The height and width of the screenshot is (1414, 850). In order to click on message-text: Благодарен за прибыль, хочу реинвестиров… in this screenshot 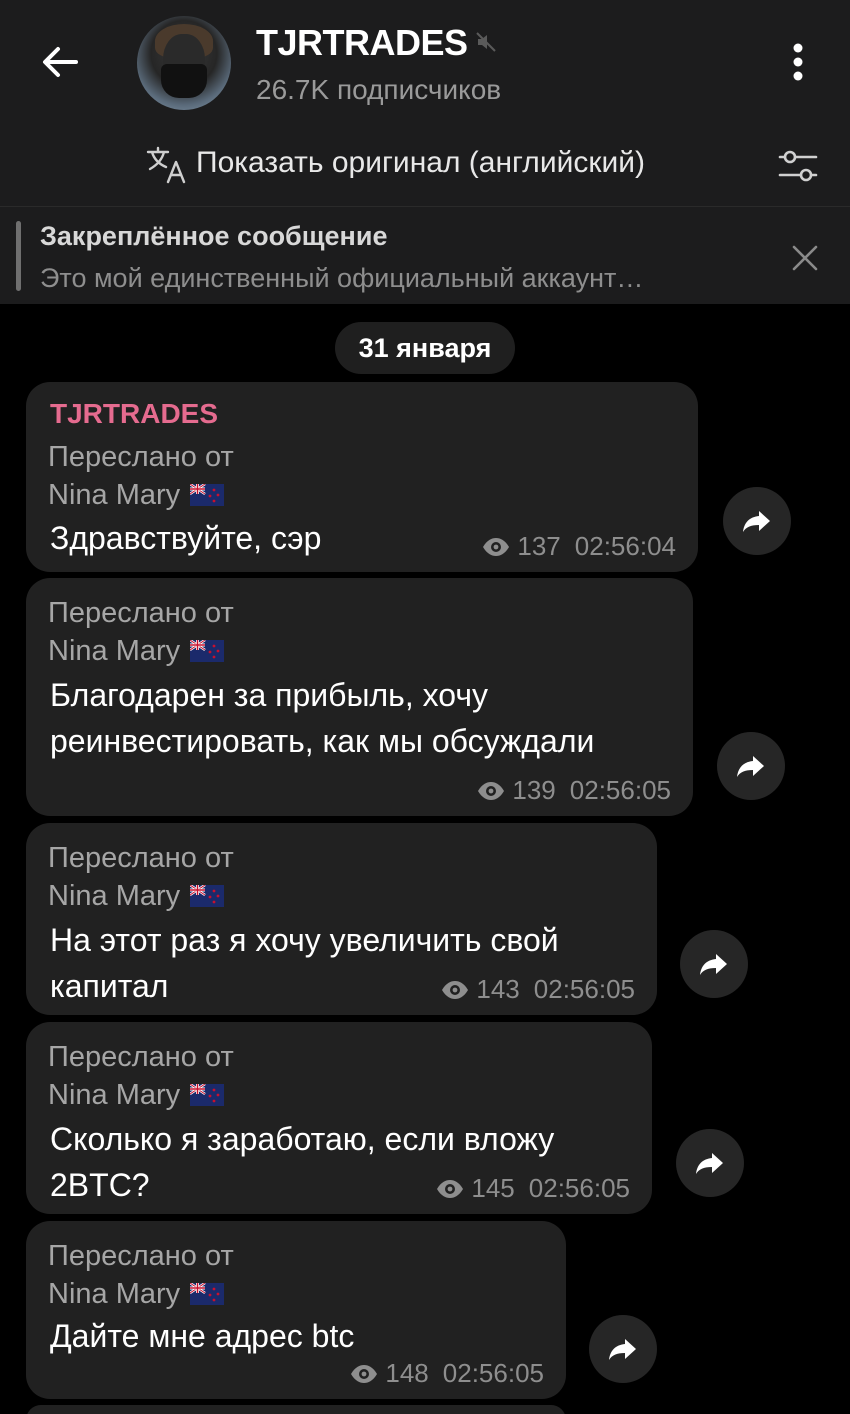, I will do `click(322, 718)`.